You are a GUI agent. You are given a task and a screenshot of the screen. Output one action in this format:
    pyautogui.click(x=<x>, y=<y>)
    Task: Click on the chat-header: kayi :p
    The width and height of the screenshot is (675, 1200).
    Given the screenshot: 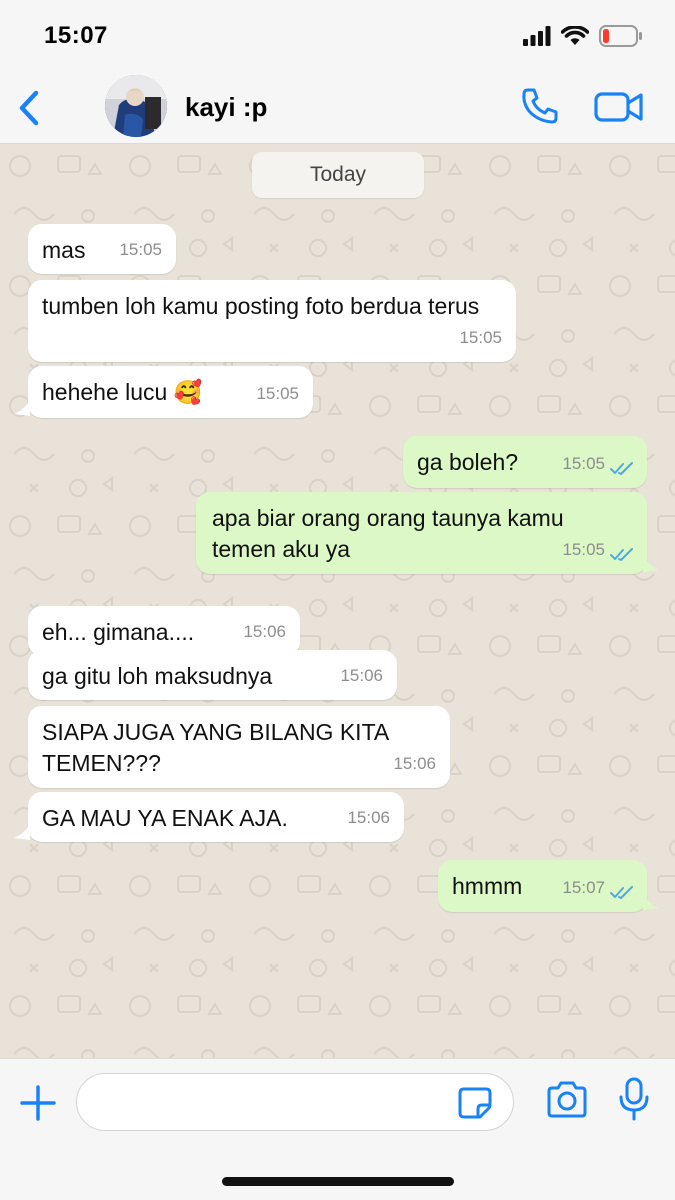 What is the action you would take?
    pyautogui.click(x=337, y=107)
    